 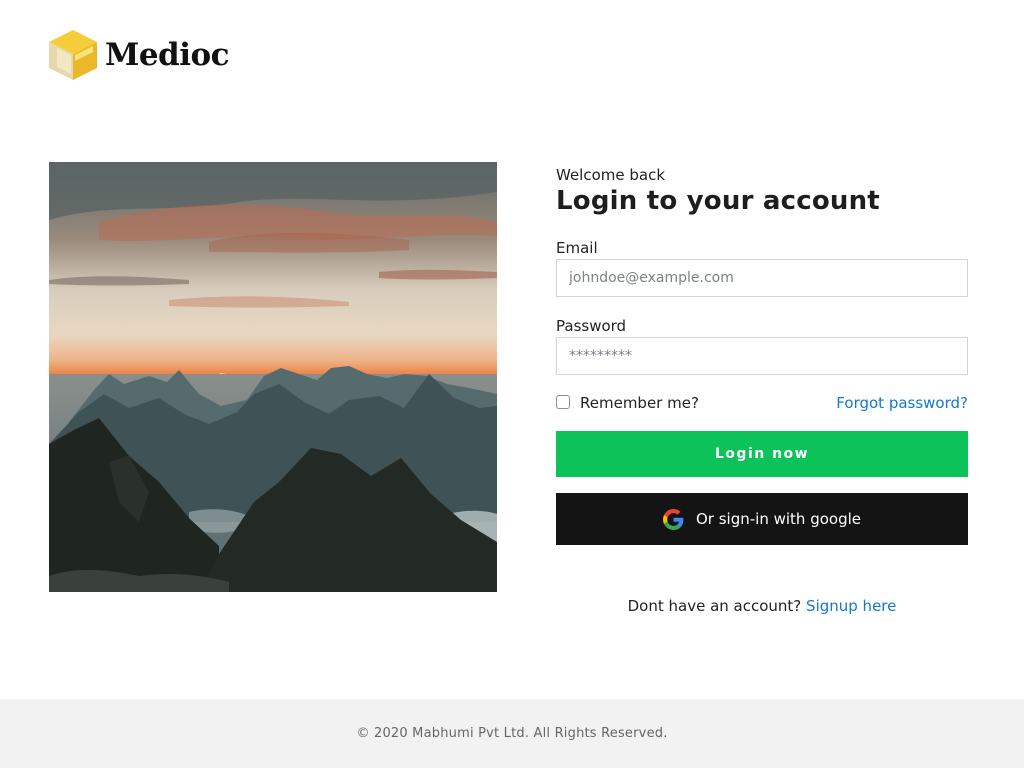 I want to click on google-icon, so click(x=673, y=519).